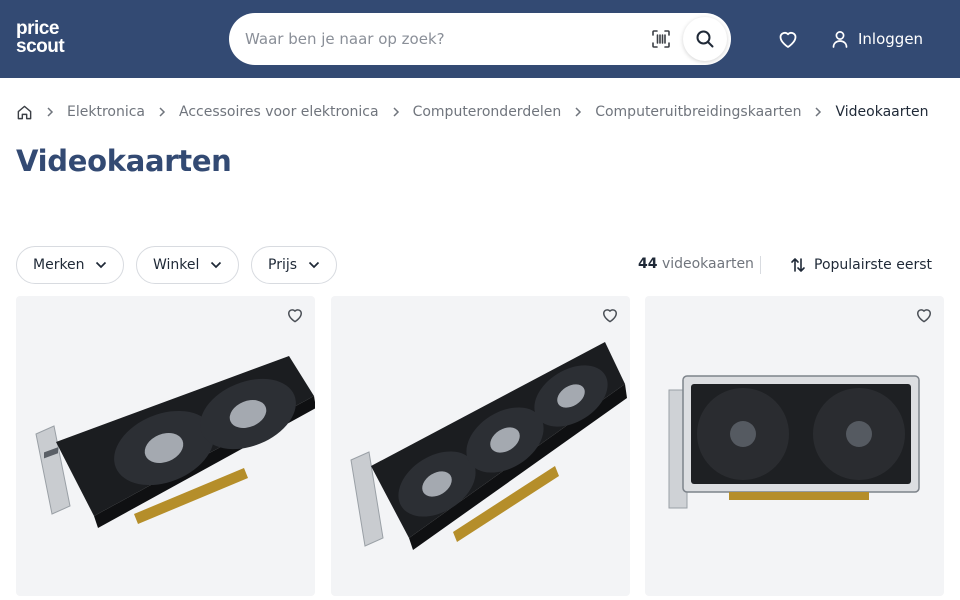 This screenshot has width=960, height=600. I want to click on sort-button: Populairste eerst, so click(861, 265).